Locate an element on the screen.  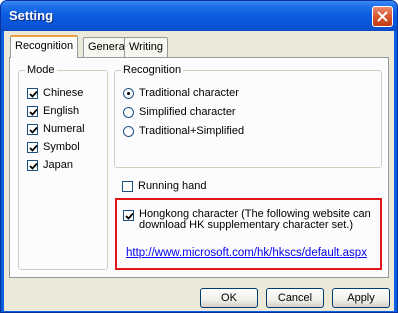
radio-selected-dot is located at coordinates (128, 93).